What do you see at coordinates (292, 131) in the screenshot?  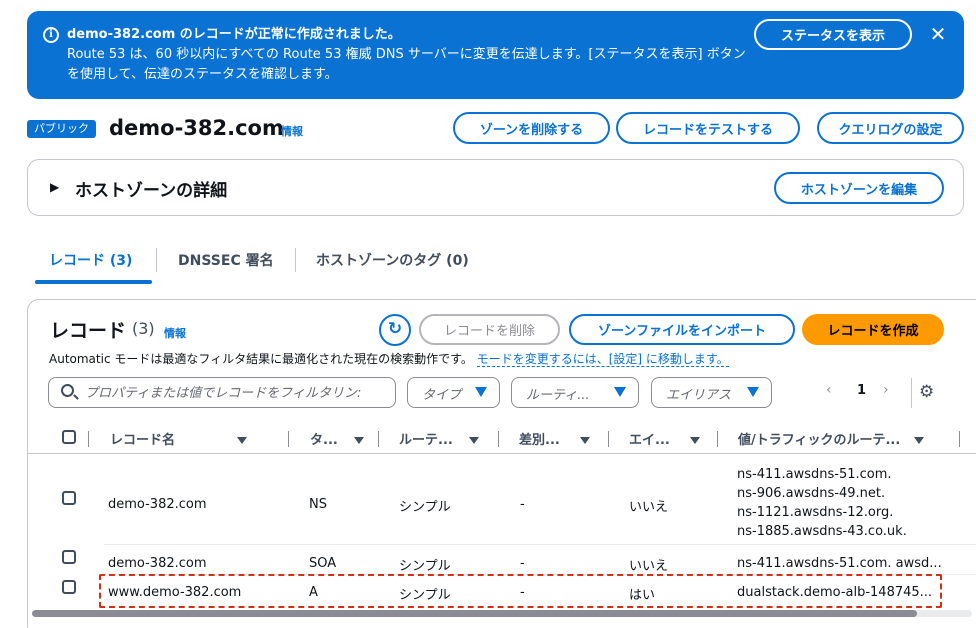 I see `info-link: 情報` at bounding box center [292, 131].